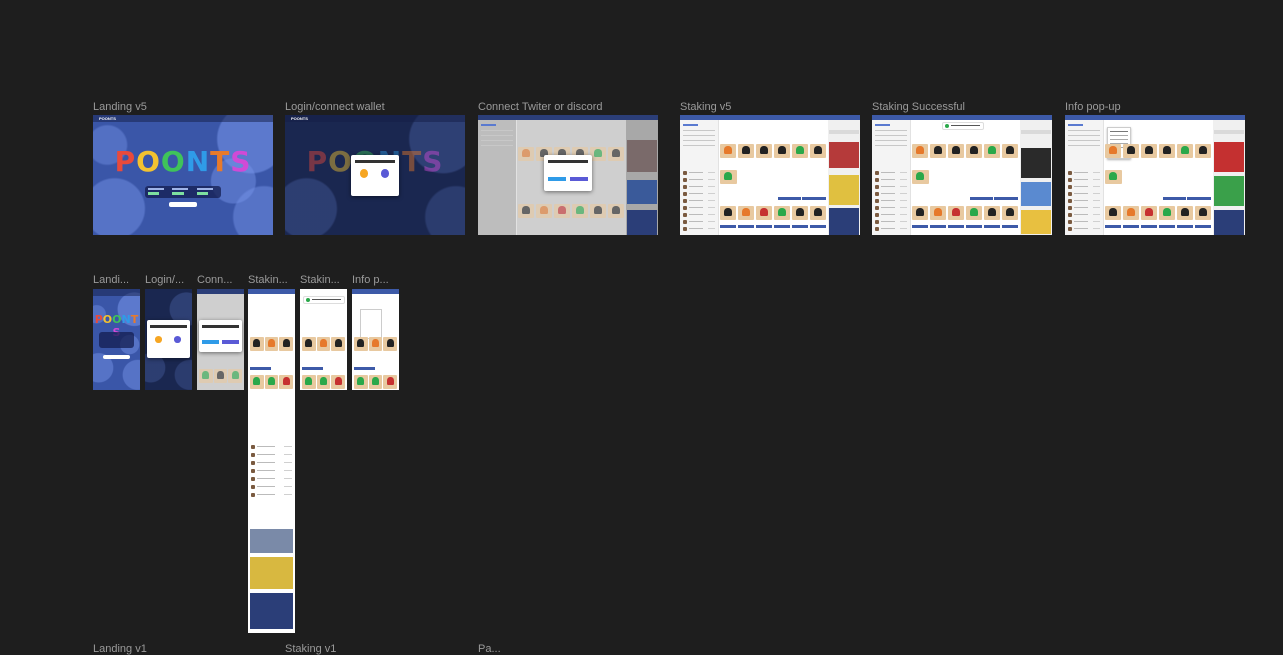 The image size is (1283, 655). I want to click on info-popup, so click(371, 324).